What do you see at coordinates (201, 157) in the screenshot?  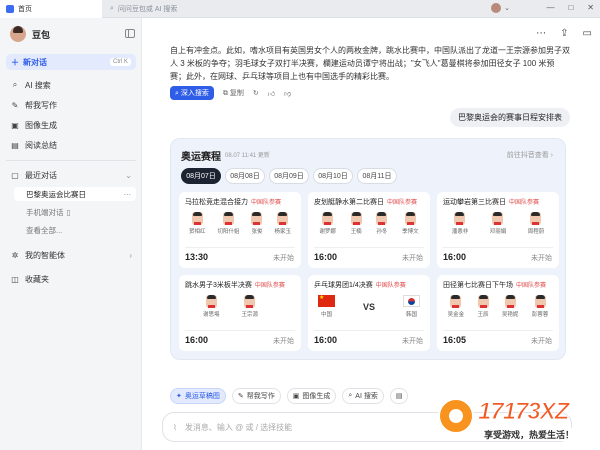 I see `card-title: 奥运赛程` at bounding box center [201, 157].